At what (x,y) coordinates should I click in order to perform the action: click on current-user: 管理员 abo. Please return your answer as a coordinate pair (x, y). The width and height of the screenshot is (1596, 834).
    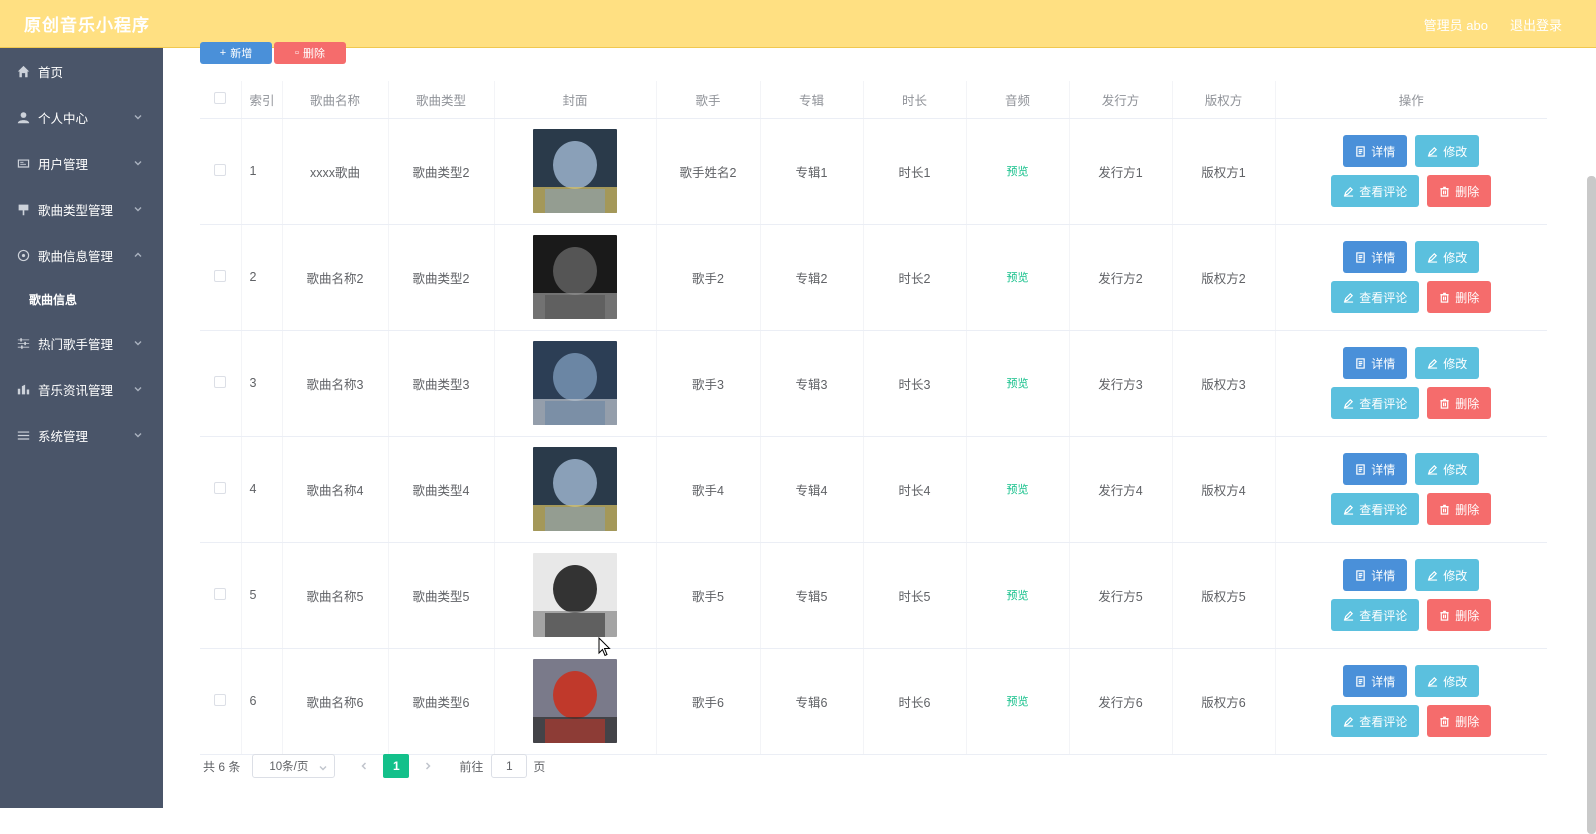
    Looking at the image, I should click on (1456, 24).